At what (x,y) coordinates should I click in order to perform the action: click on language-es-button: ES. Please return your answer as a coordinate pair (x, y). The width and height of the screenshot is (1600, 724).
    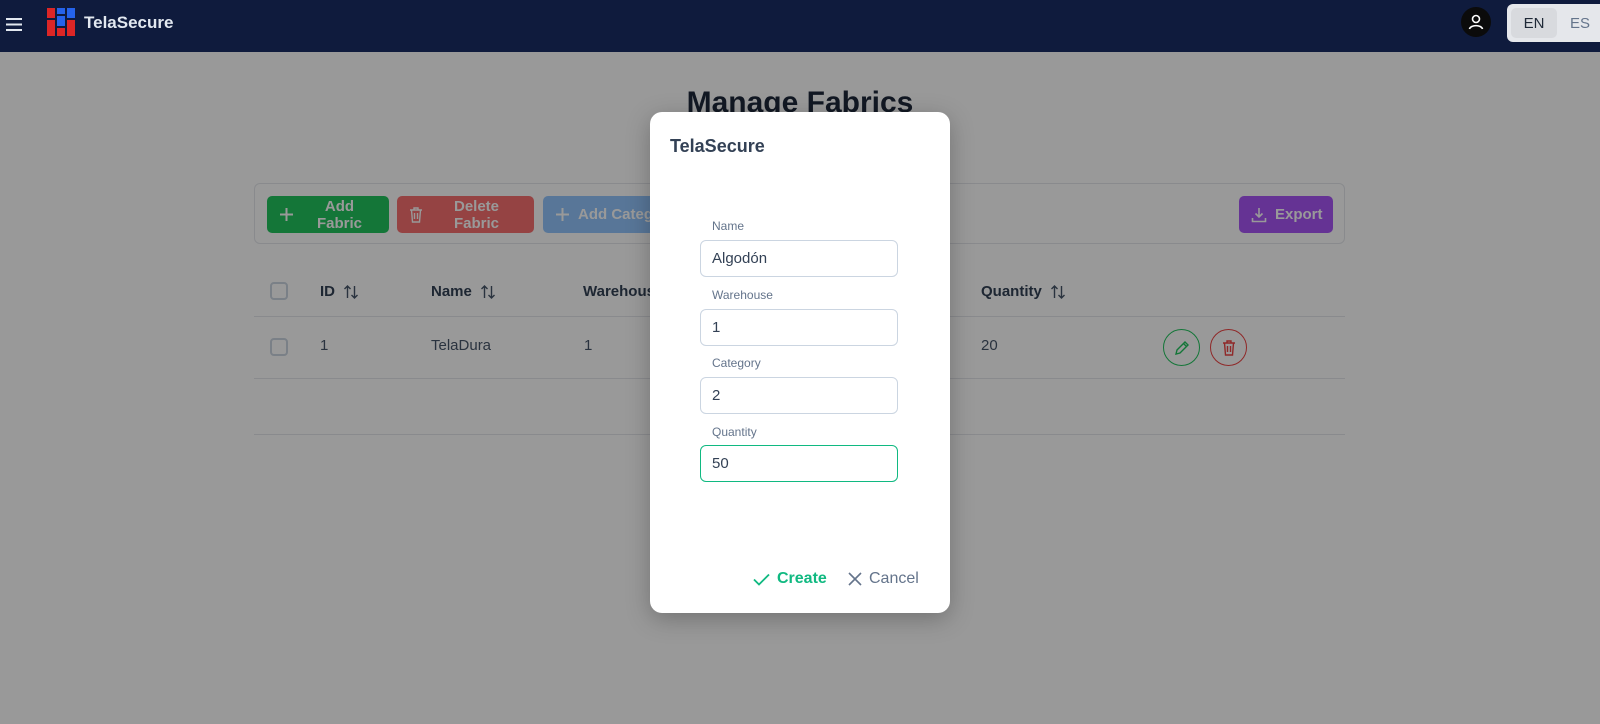
    Looking at the image, I should click on (1578, 23).